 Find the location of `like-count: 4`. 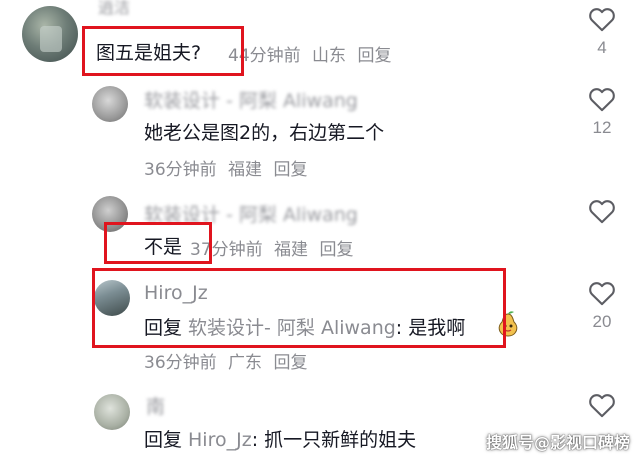

like-count: 4 is located at coordinates (602, 47).